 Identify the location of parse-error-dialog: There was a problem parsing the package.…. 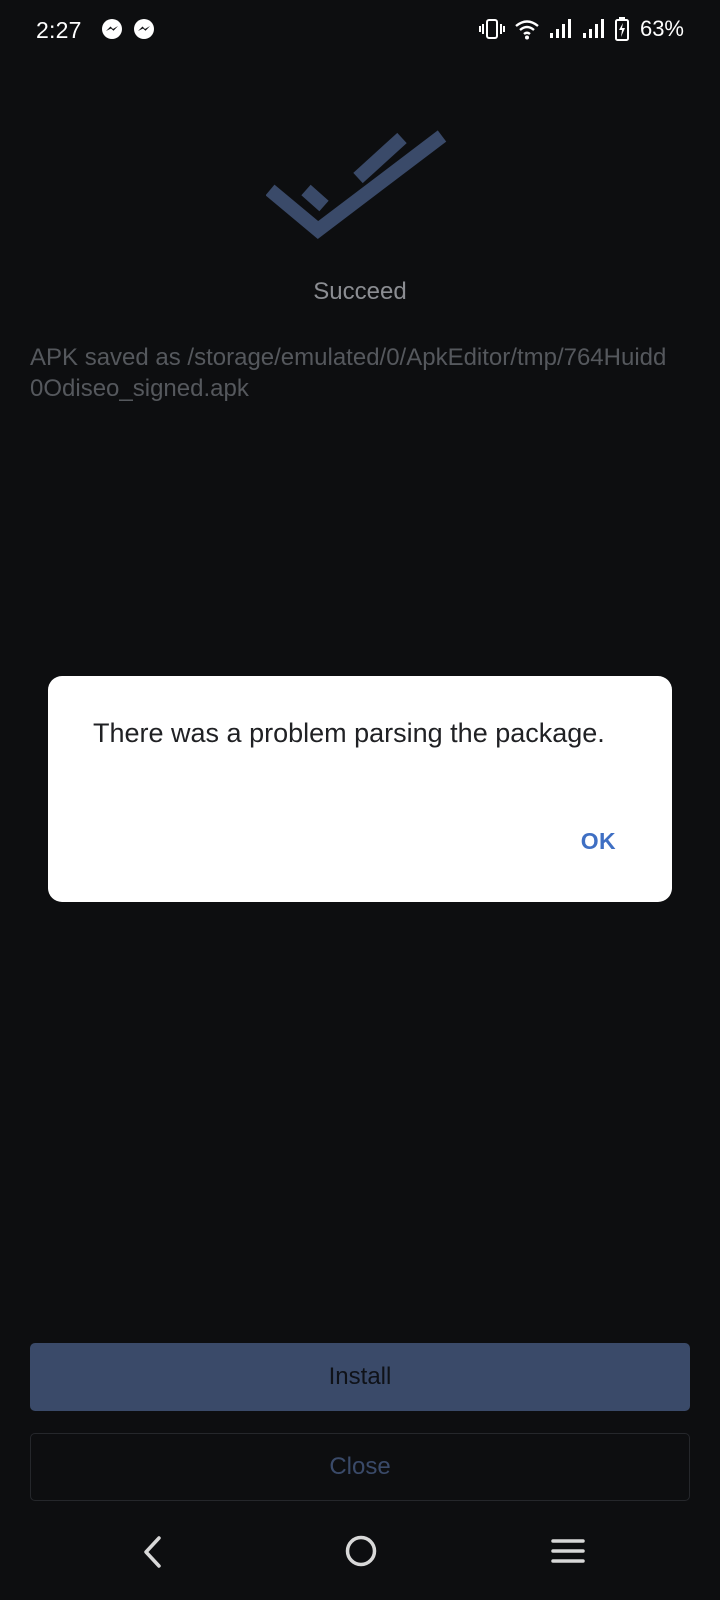
(360, 789).